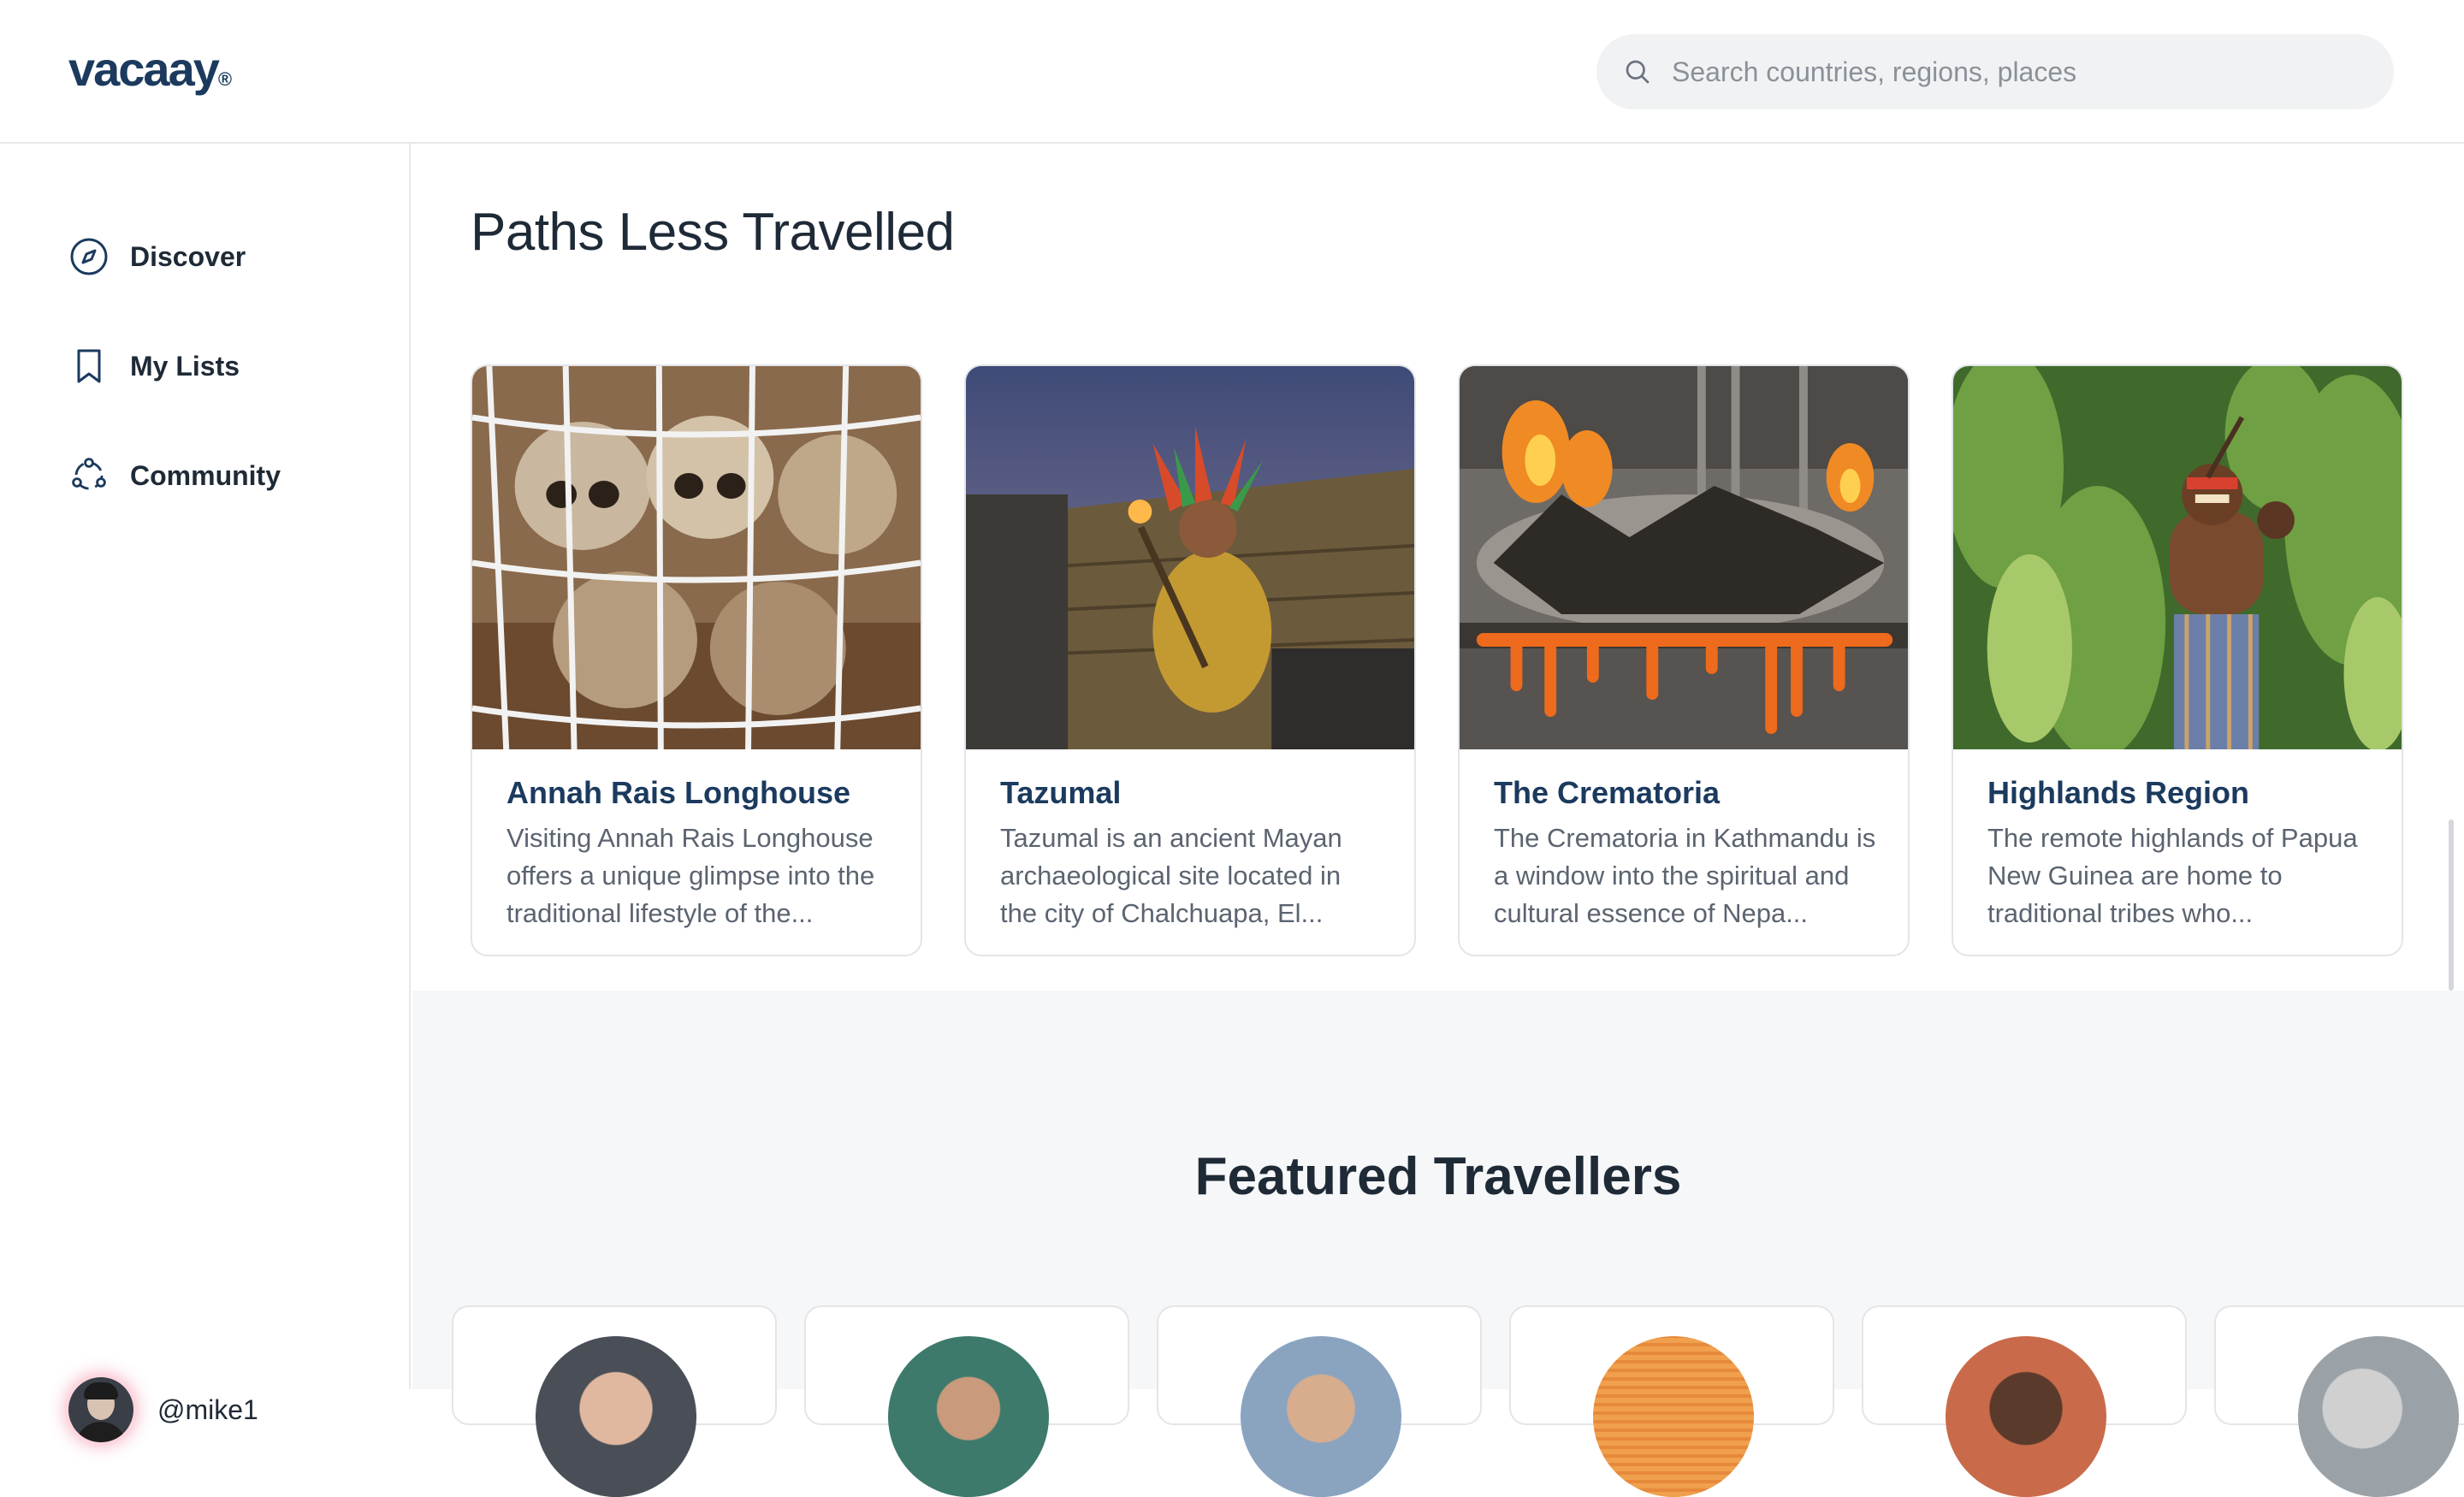 The image size is (2464, 1497). What do you see at coordinates (2451, 905) in the screenshot?
I see `page-scrollbar` at bounding box center [2451, 905].